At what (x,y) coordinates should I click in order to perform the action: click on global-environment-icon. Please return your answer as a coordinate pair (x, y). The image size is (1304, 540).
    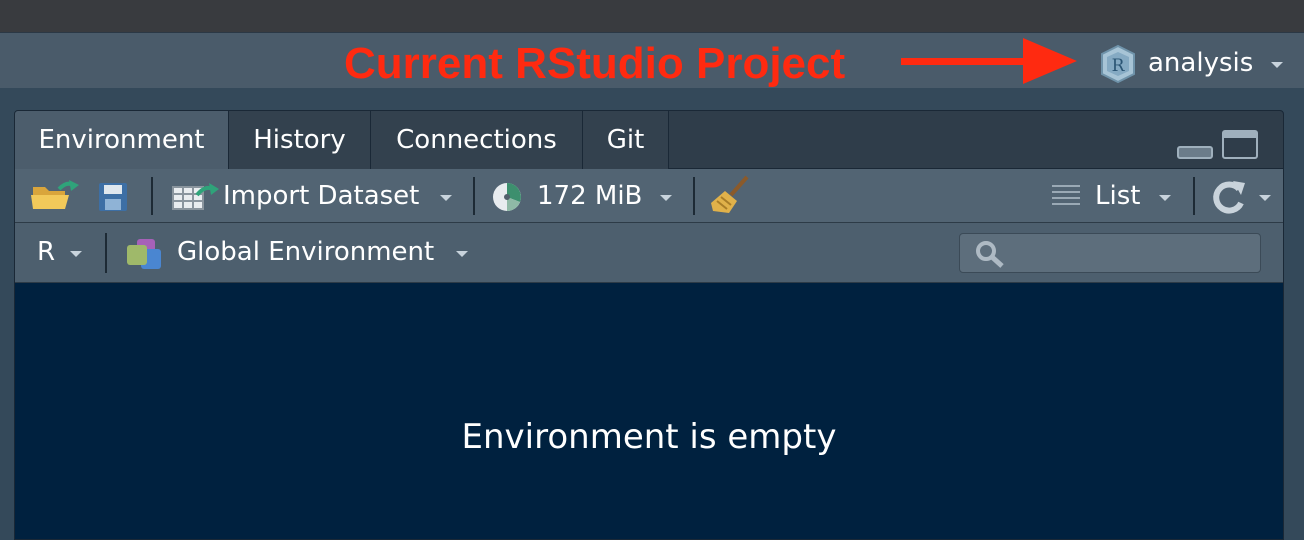
    Looking at the image, I should click on (144, 254).